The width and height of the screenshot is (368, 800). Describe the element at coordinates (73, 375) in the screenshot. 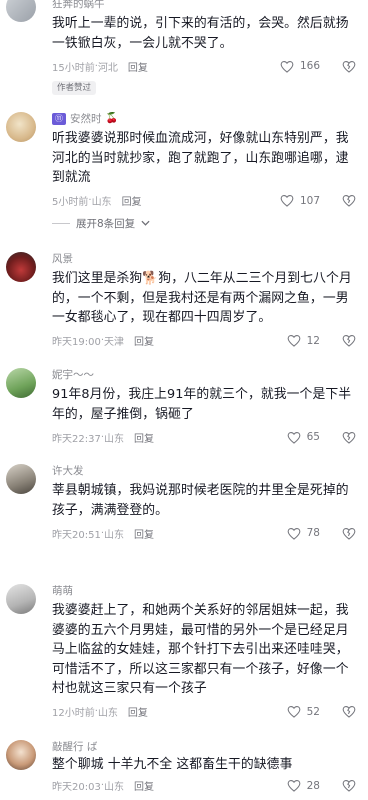

I see `username-text: 妮宇～～` at that location.